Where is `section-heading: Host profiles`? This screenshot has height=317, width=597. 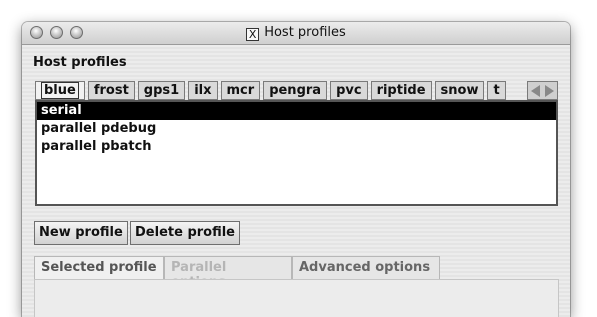
section-heading: Host profiles is located at coordinates (80, 62).